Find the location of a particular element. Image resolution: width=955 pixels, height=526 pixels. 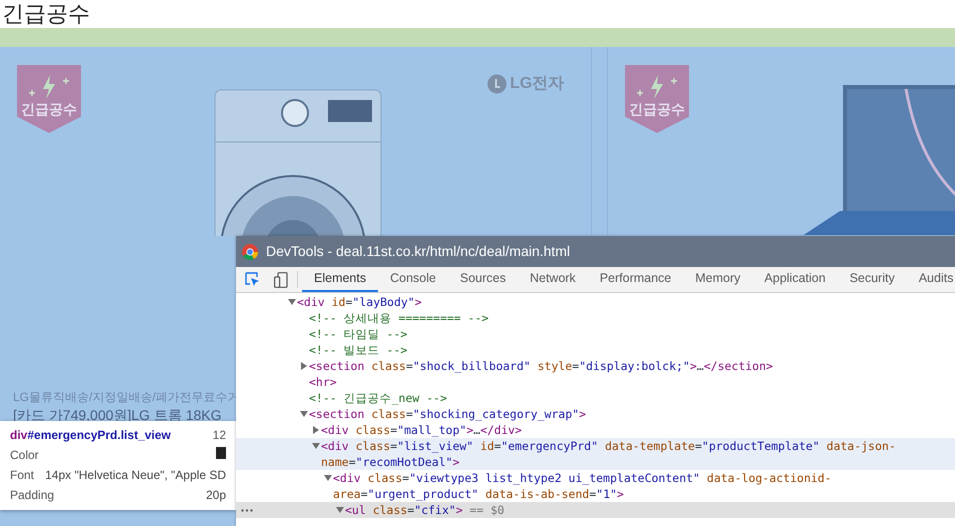

code-line: <div id="layBody"> is located at coordinates (360, 302).